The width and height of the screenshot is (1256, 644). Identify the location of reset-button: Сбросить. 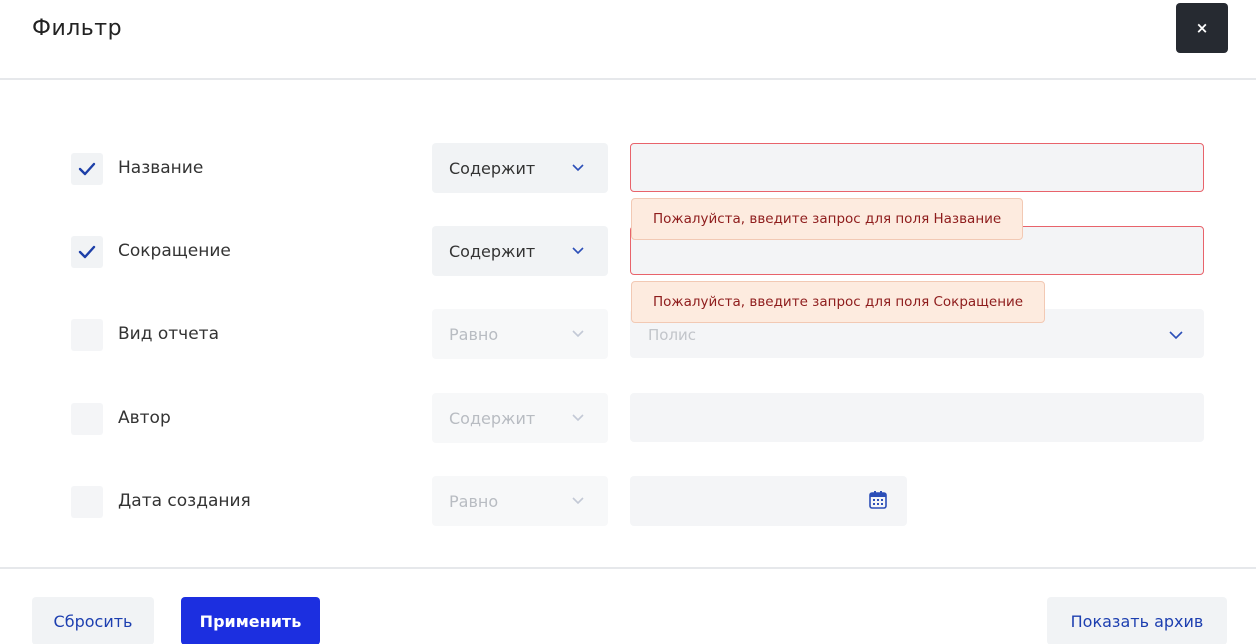
(93, 620).